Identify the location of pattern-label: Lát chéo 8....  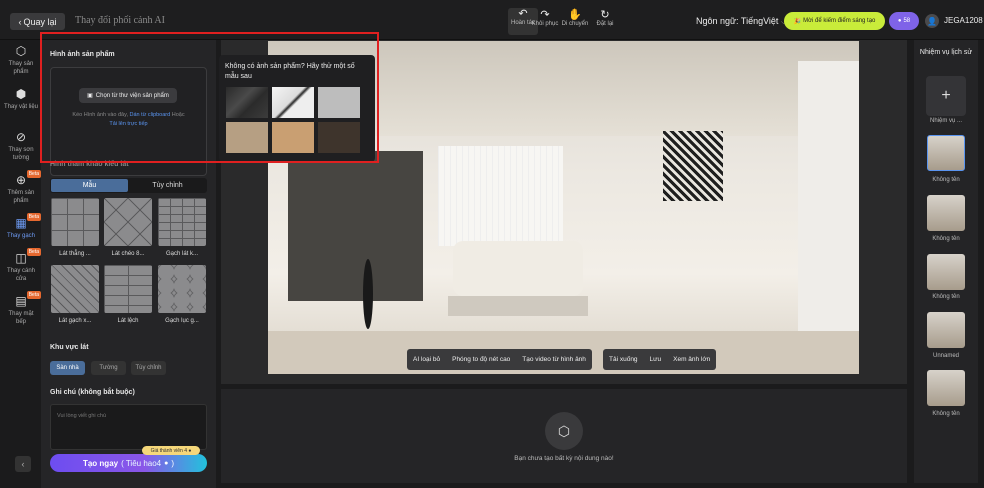
(128, 254).